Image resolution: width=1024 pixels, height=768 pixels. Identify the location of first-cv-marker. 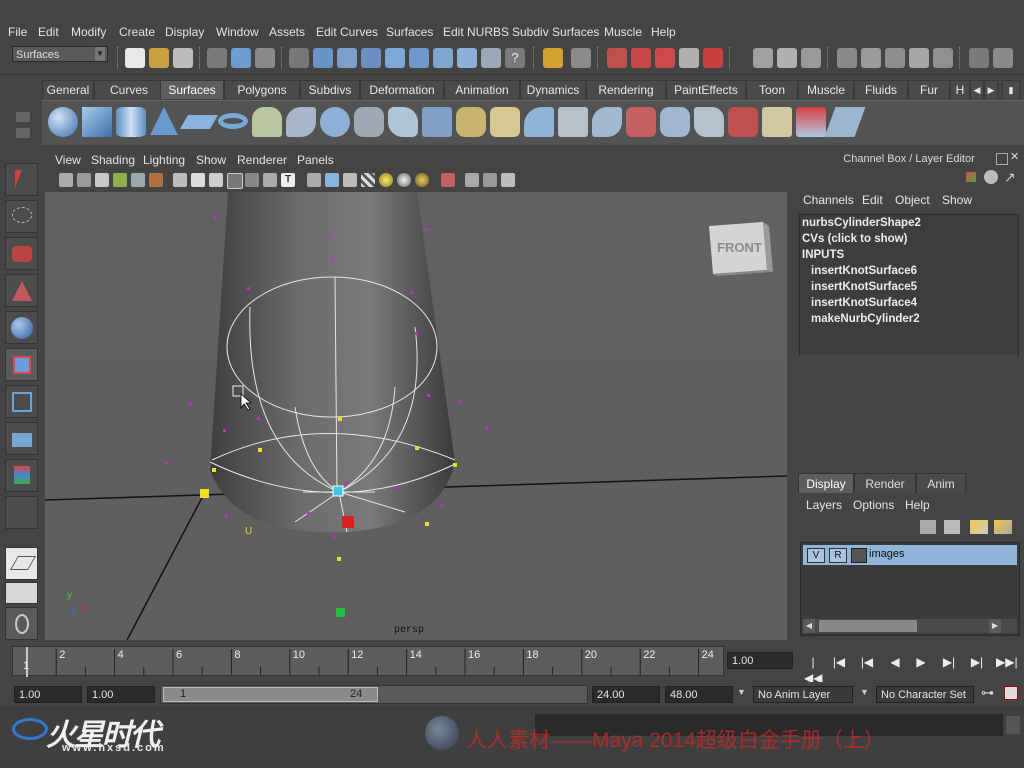
(204, 493).